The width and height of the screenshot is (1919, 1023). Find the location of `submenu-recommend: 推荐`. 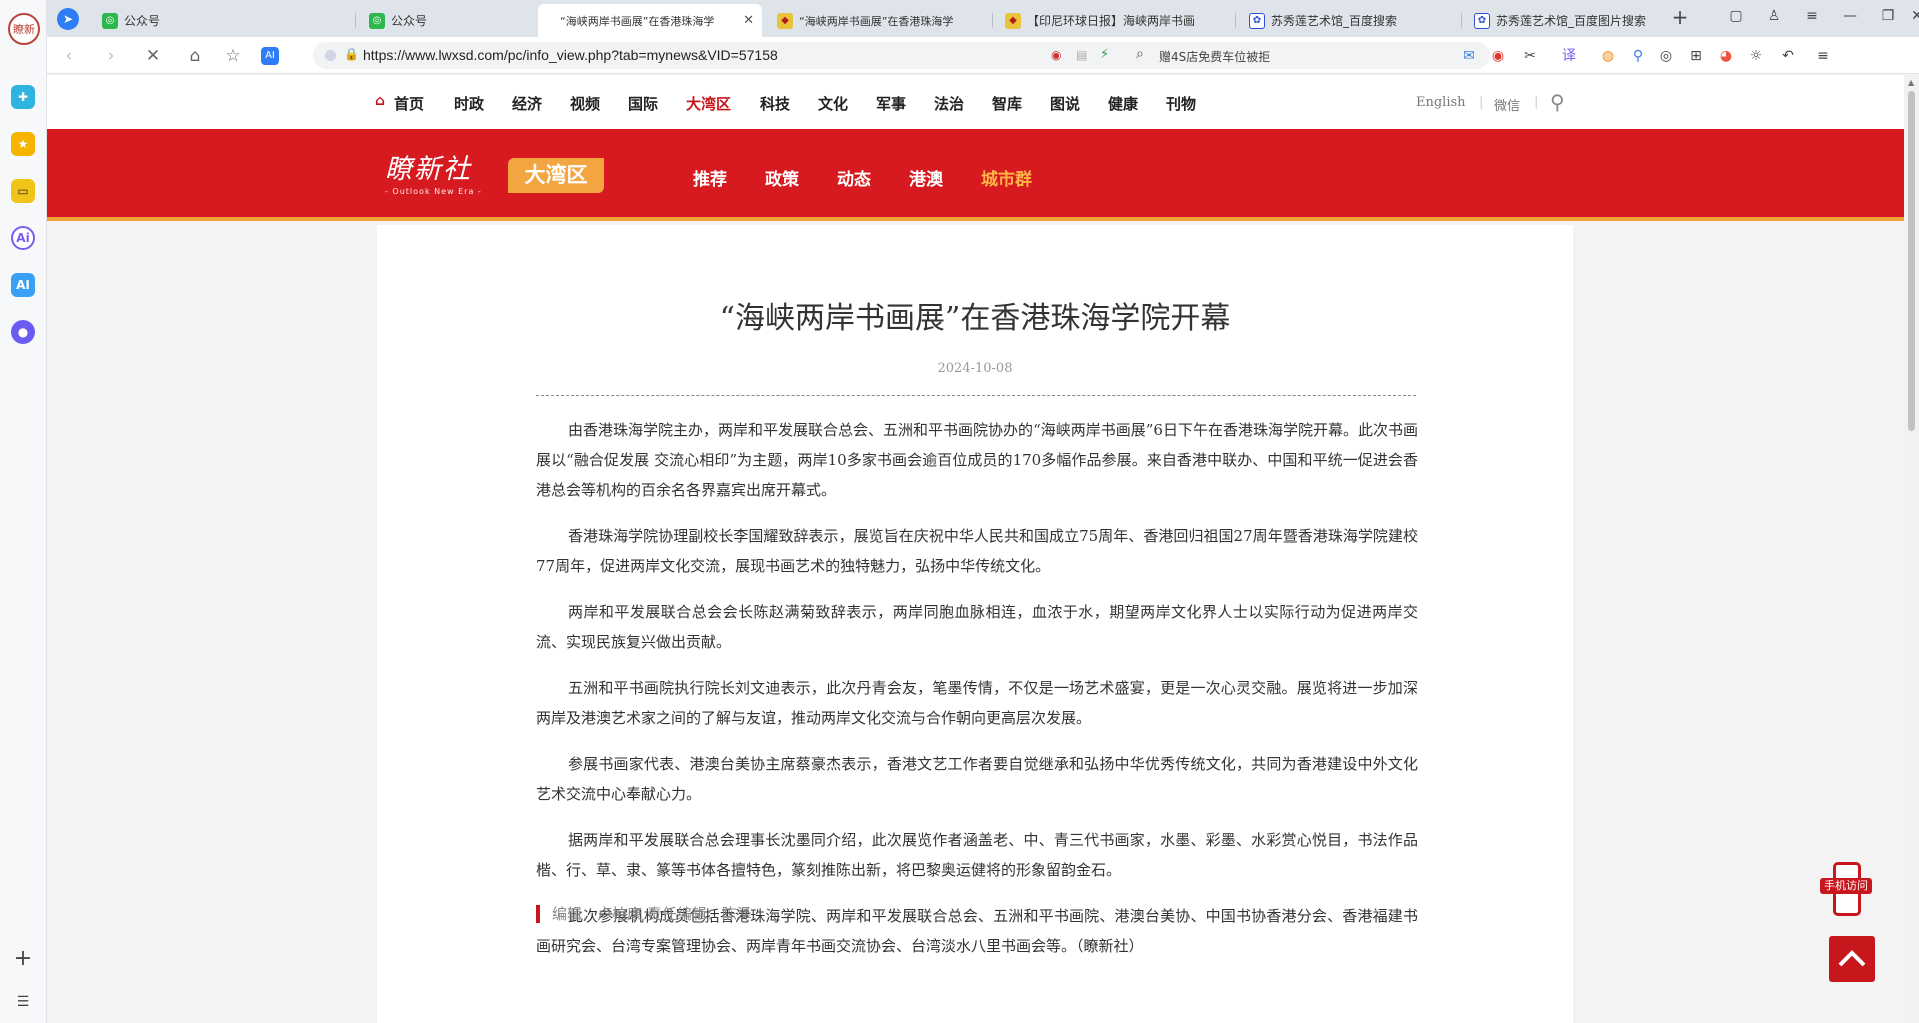

submenu-recommend: 推荐 is located at coordinates (710, 177).